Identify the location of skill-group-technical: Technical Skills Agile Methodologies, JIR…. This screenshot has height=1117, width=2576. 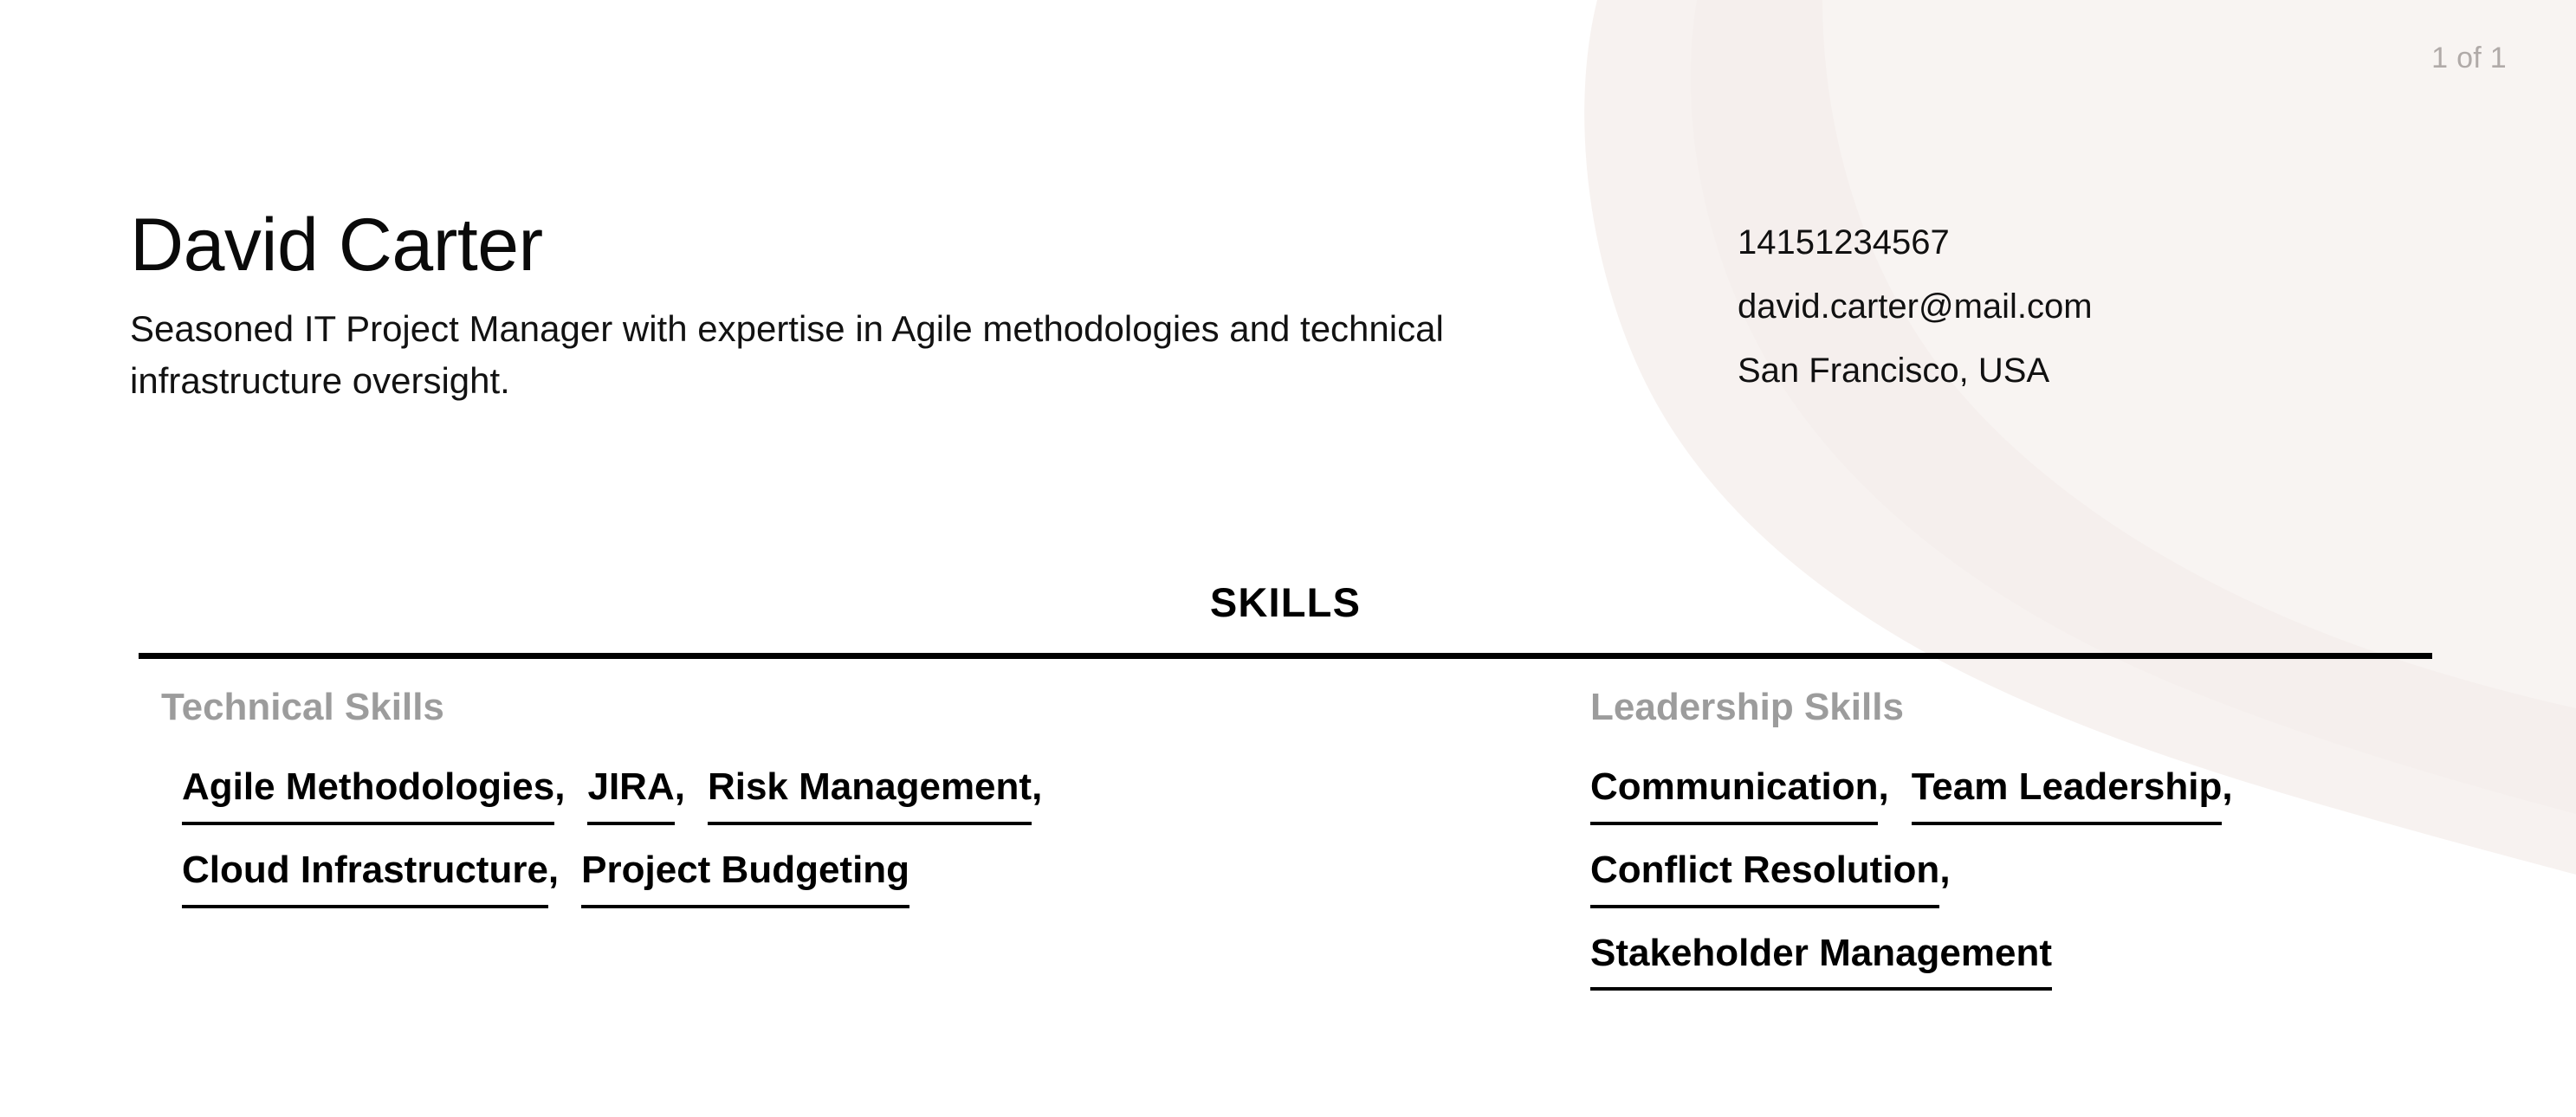
(712, 851).